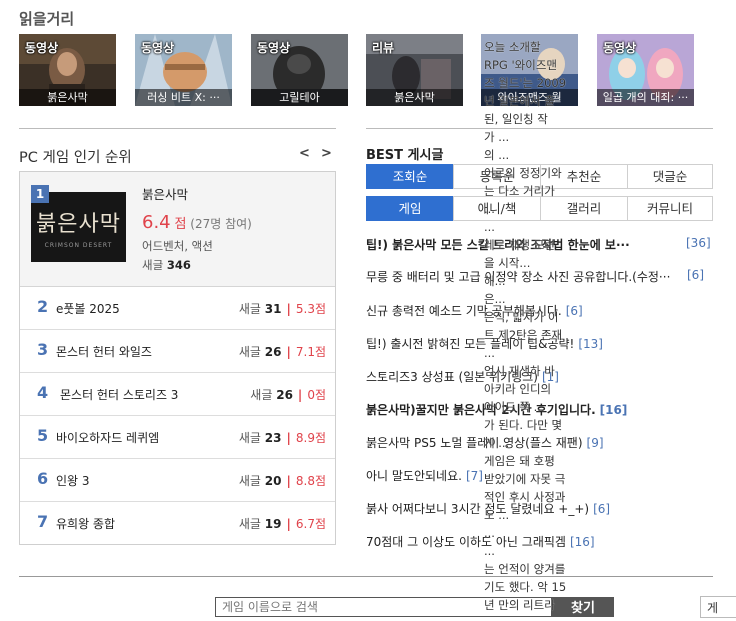 This screenshot has height=621, width=736. I want to click on overflow-line: 년 만의 리트라, so click(519, 605).